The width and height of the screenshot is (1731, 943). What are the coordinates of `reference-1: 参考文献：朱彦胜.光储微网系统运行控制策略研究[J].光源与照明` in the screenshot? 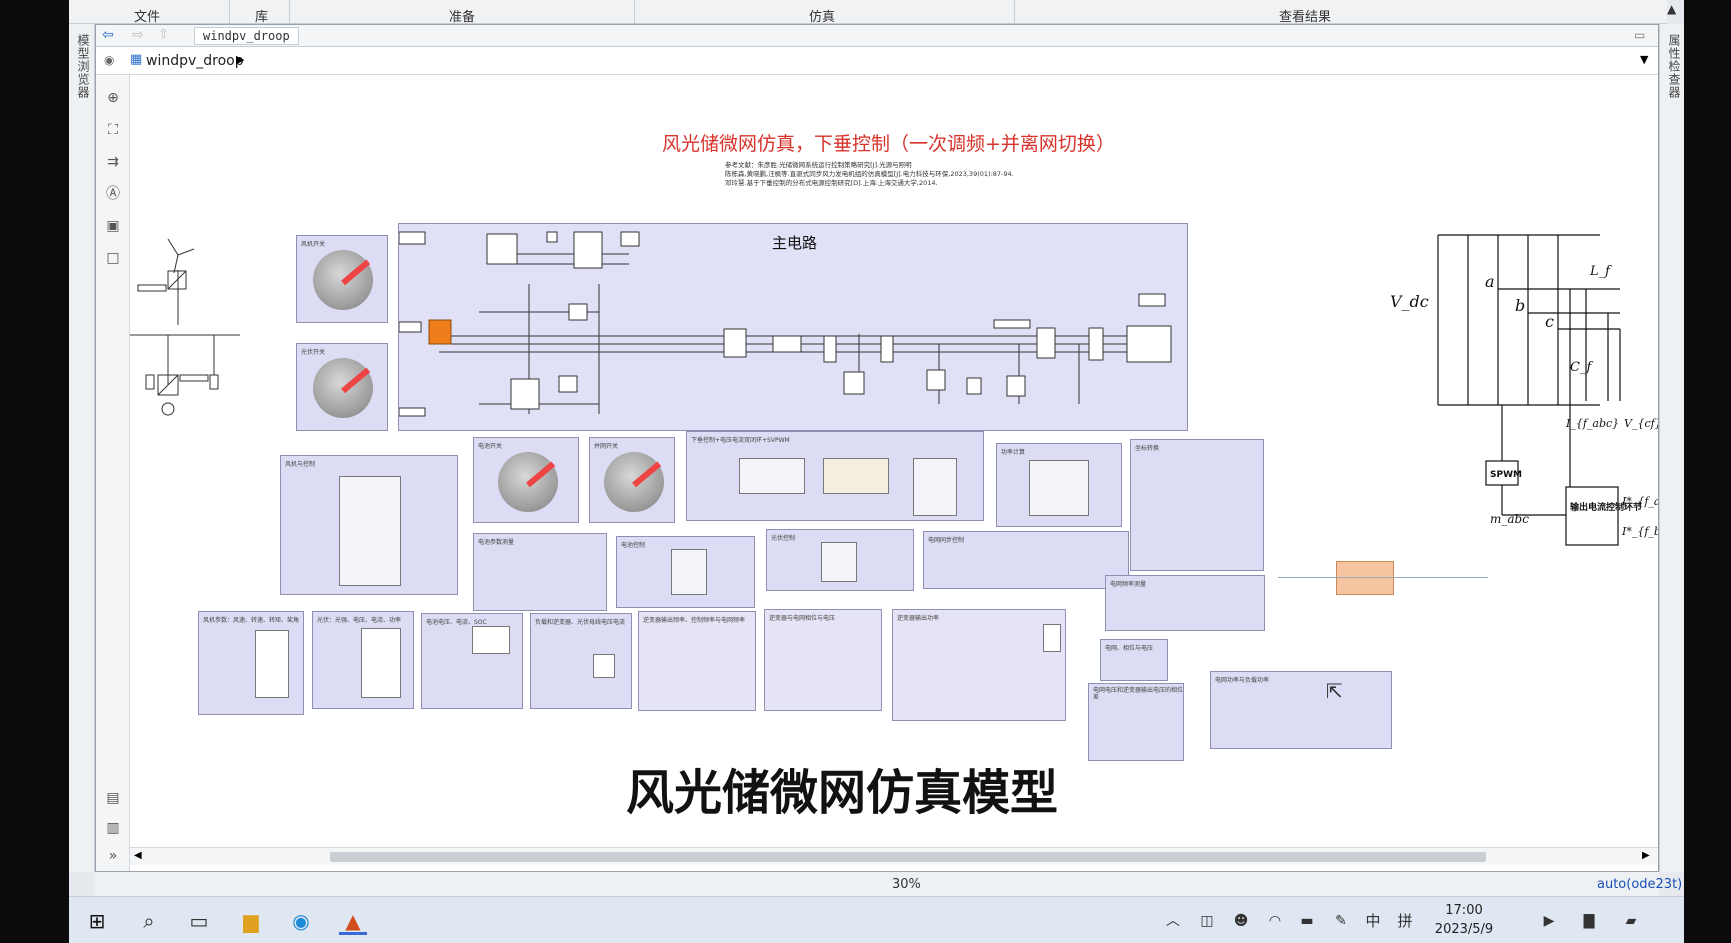 It's located at (818, 165).